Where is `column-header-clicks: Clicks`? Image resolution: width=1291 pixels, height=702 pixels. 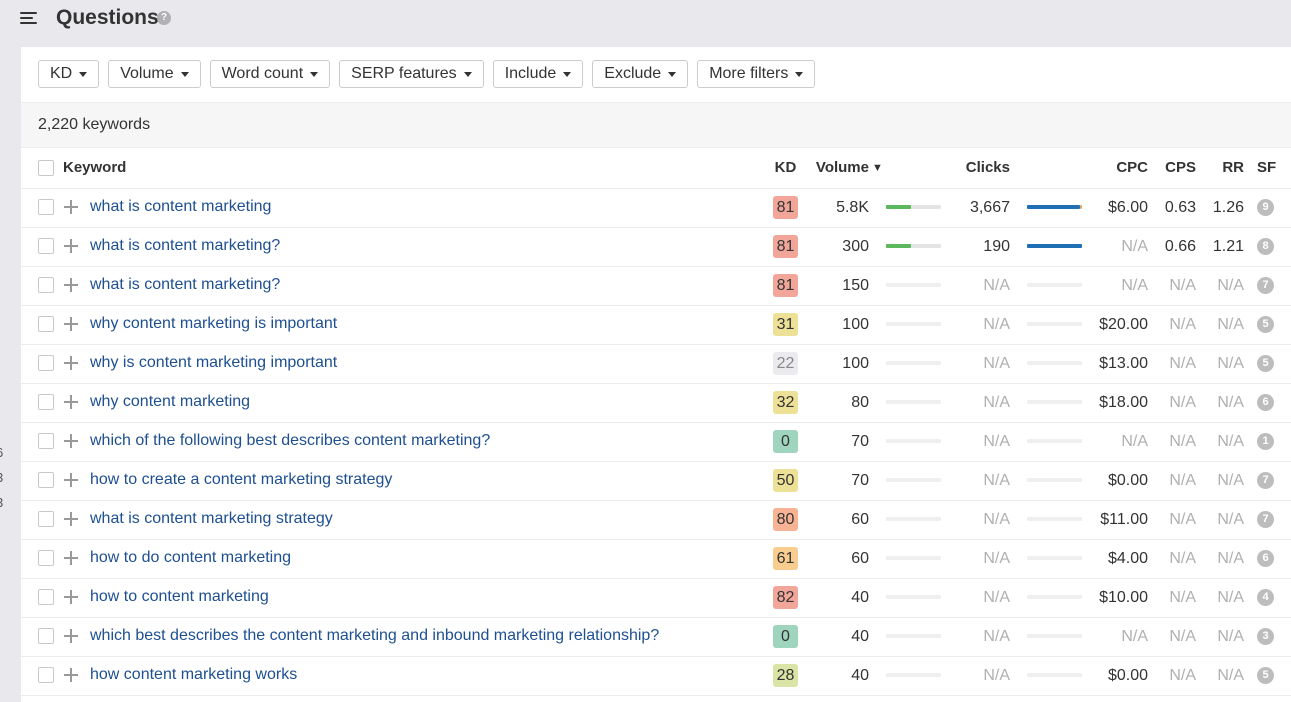 column-header-clicks: Clicks is located at coordinates (975, 168).